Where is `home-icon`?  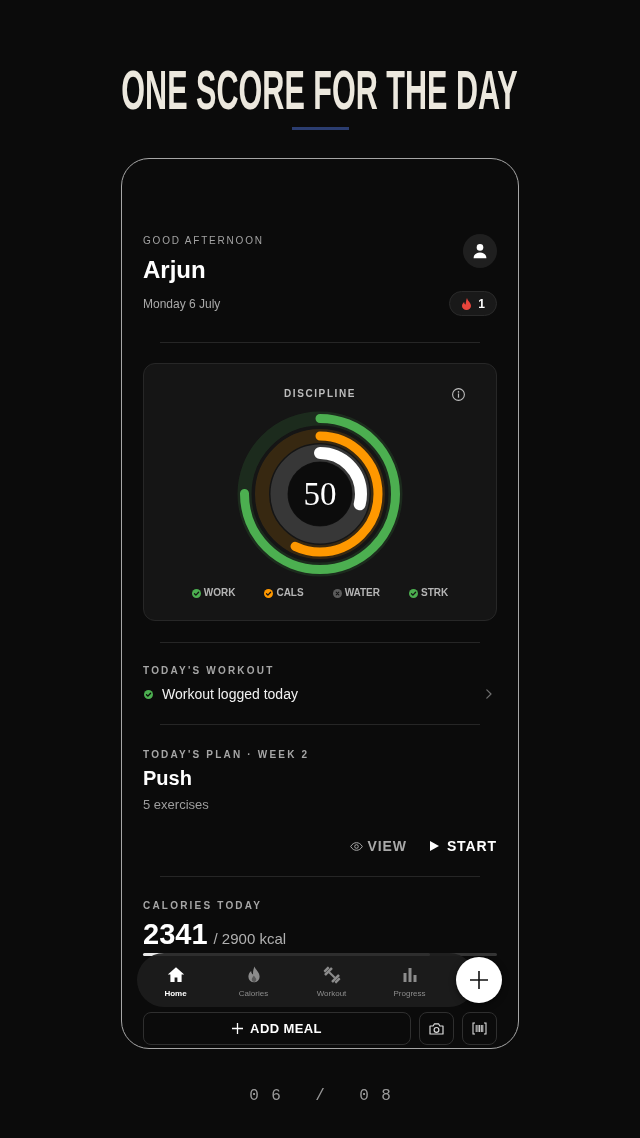 home-icon is located at coordinates (175, 975).